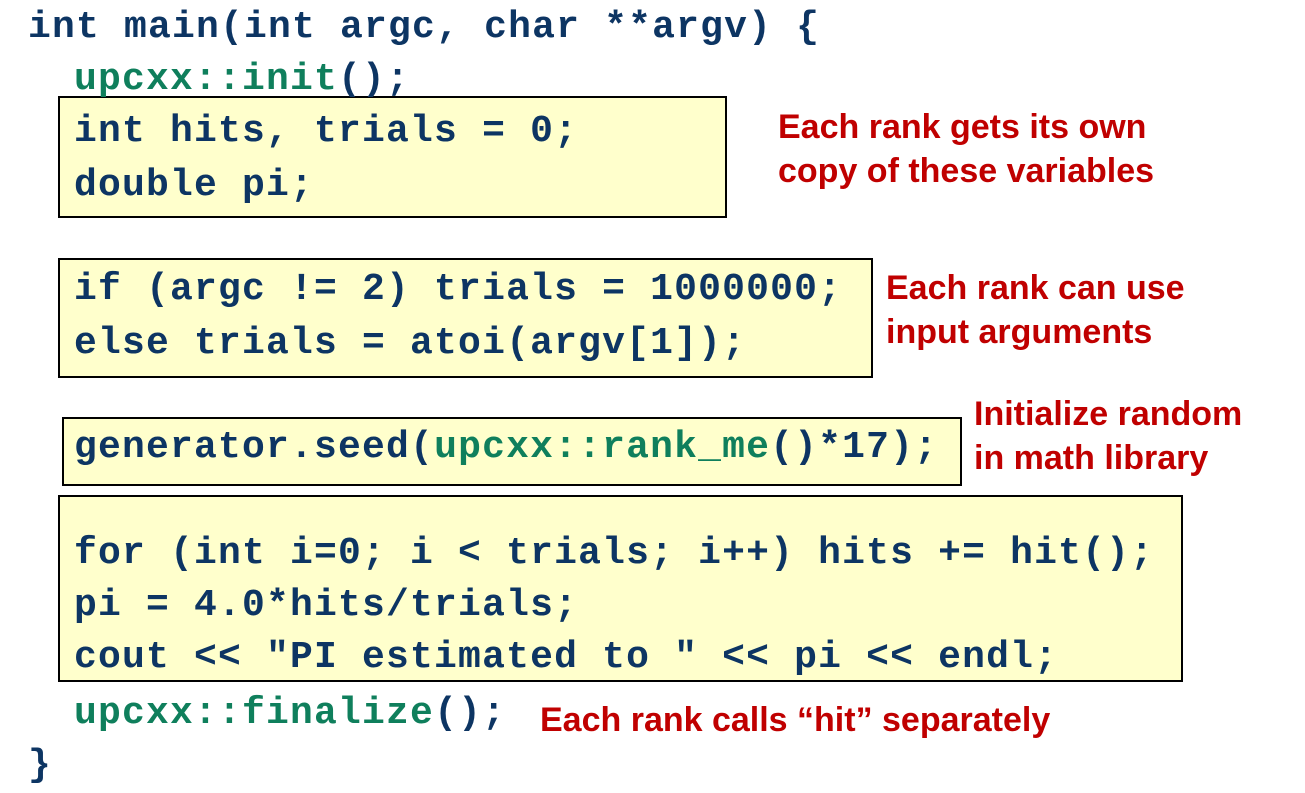  I want to click on code-pi-calc: pi = 4.0*hits/trials;, so click(326, 605).